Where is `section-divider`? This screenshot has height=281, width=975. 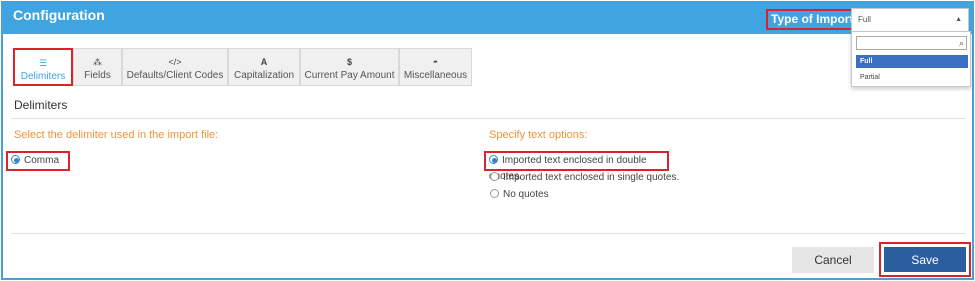
section-divider is located at coordinates (488, 118).